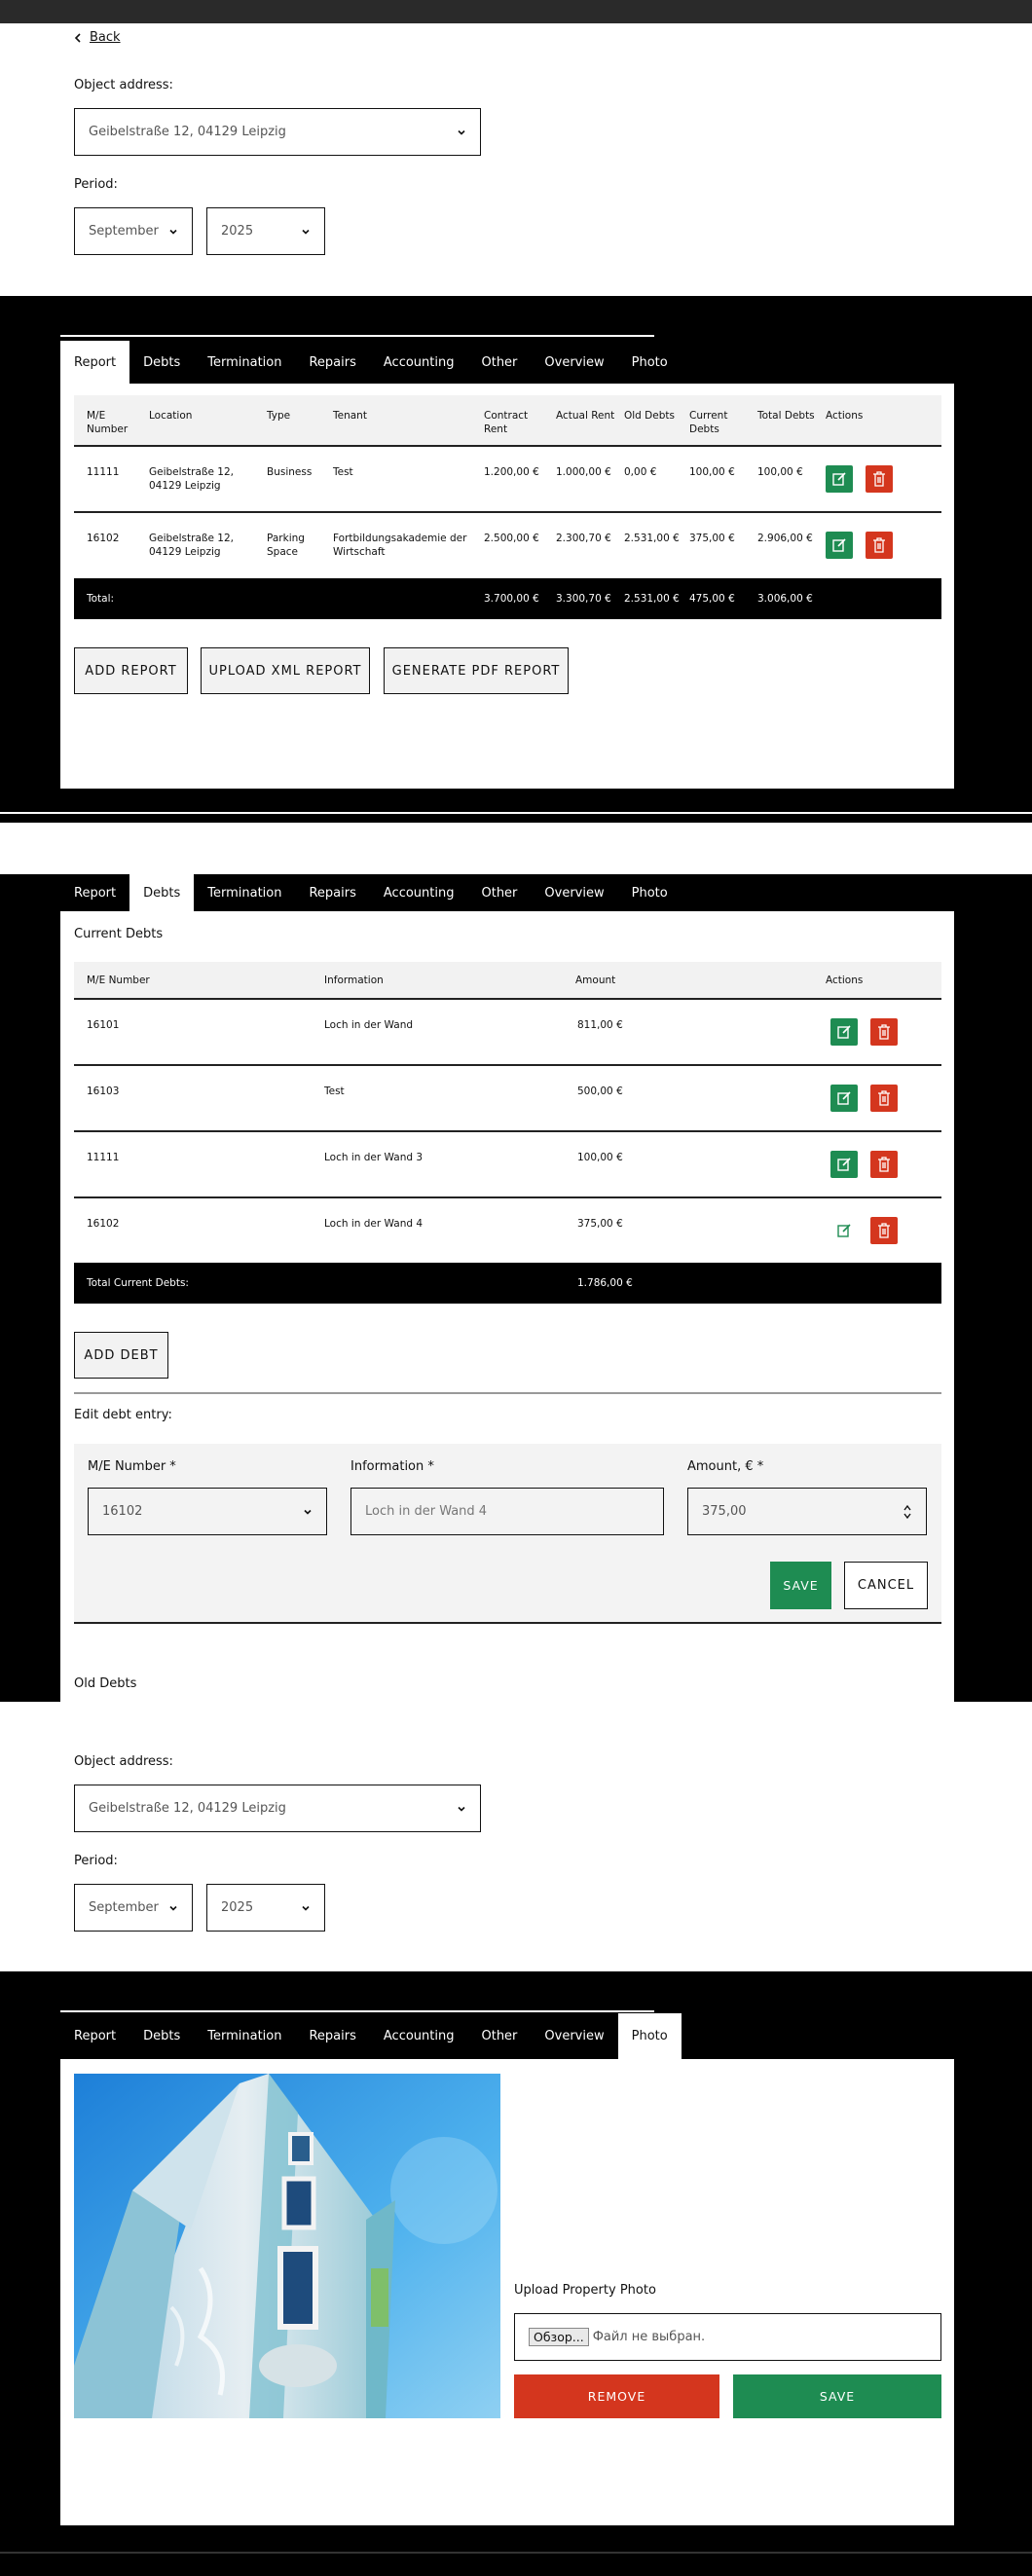 The image size is (1032, 2576). Describe the element at coordinates (101, 599) in the screenshot. I see `total-label: Total:` at that location.